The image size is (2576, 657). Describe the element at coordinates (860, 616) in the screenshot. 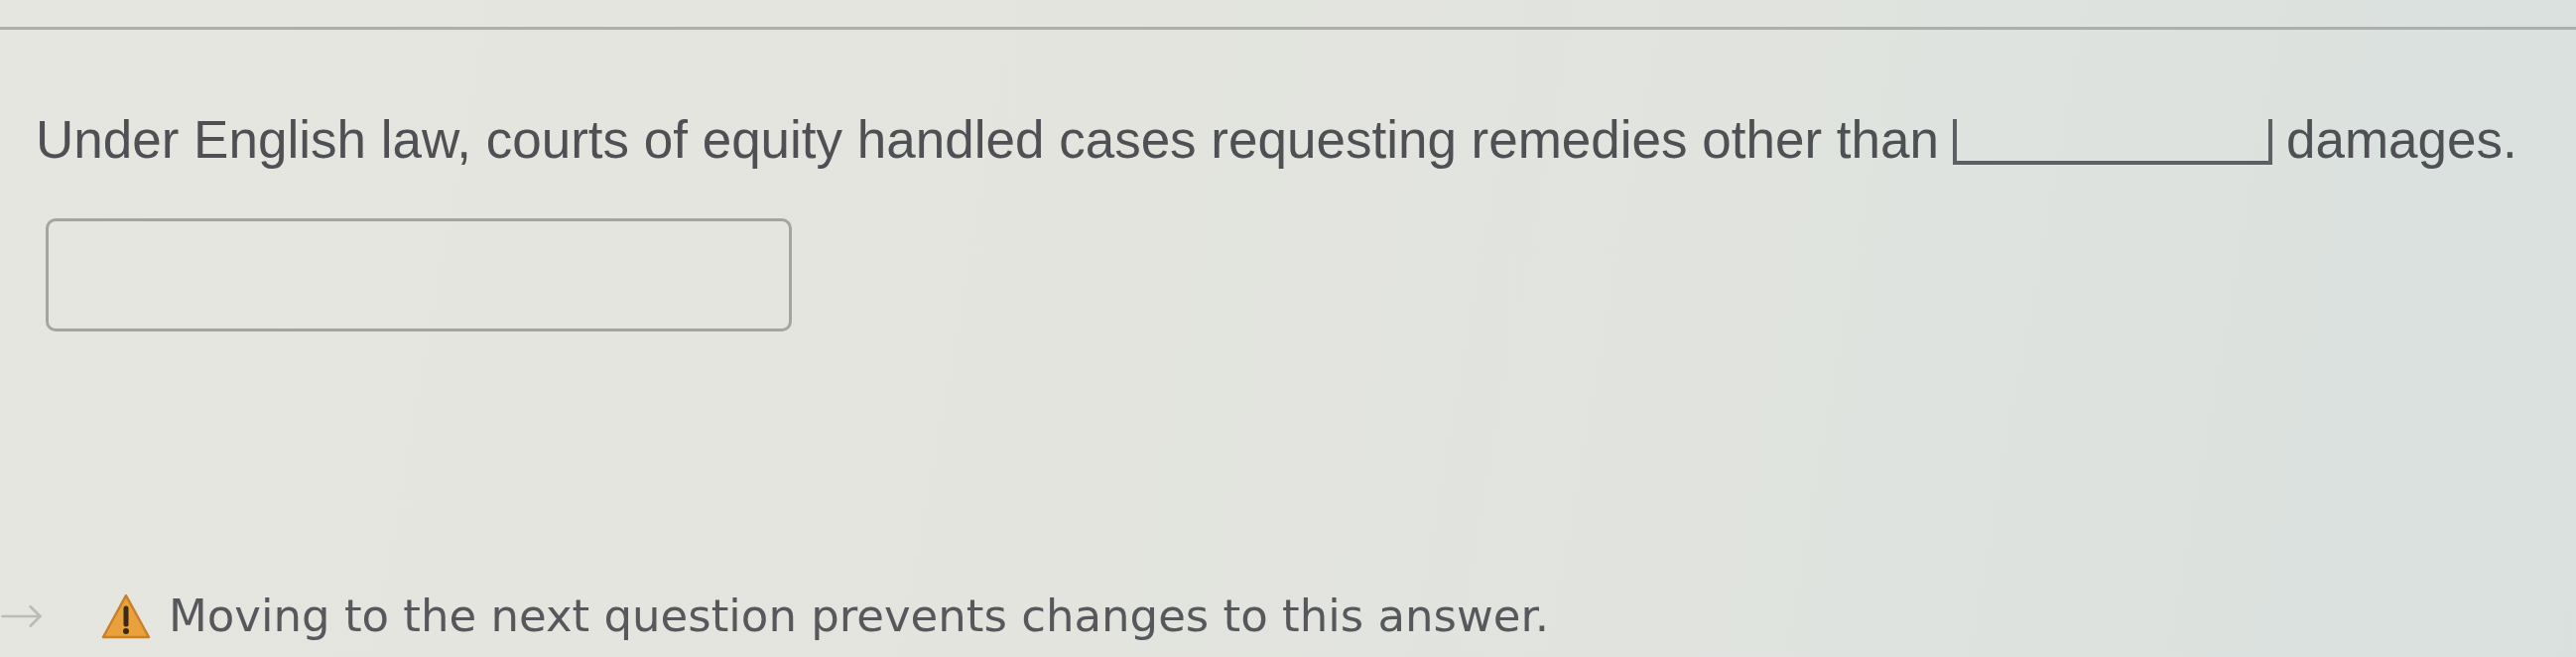

I see `notice-text: Moving to the next question prevents changes to this answer.` at that location.